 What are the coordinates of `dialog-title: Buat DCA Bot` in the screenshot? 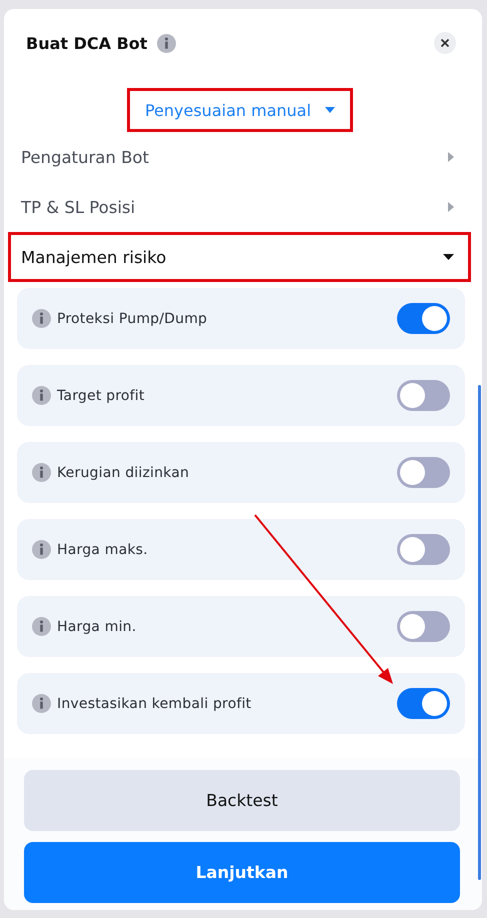 It's located at (87, 43).